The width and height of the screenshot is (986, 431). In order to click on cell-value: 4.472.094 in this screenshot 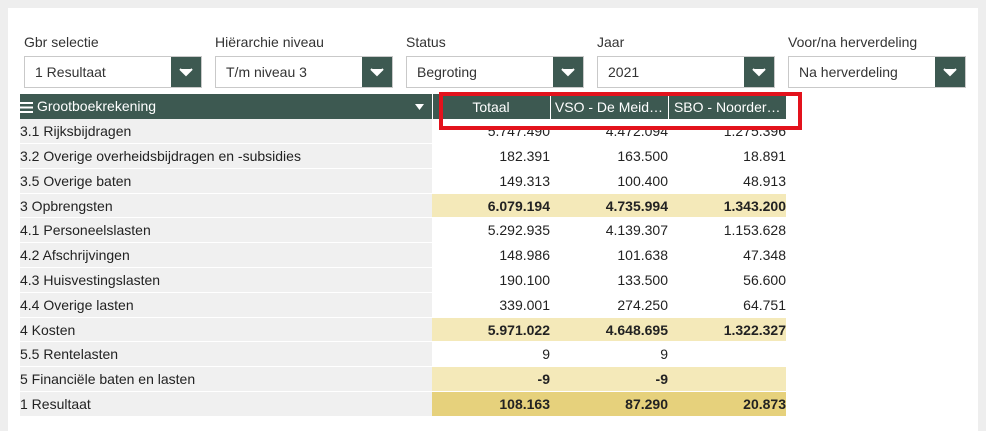, I will do `click(609, 131)`.